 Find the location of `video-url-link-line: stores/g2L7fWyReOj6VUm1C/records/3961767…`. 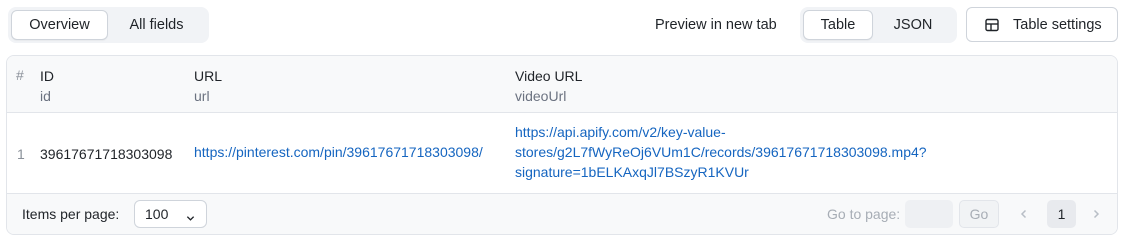

video-url-link-line: stores/g2L7fWyReOj6VUm1C/records/3961767… is located at coordinates (815, 152).